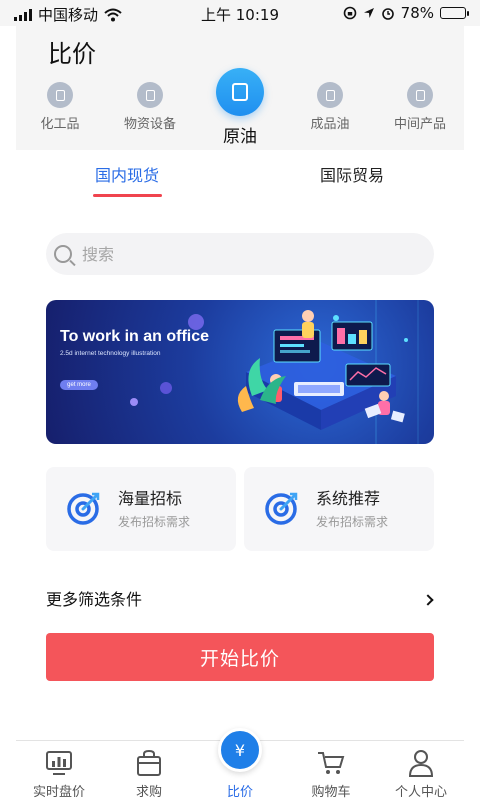 The height and width of the screenshot is (800, 480). I want to click on chevron-right-icon, so click(428, 600).